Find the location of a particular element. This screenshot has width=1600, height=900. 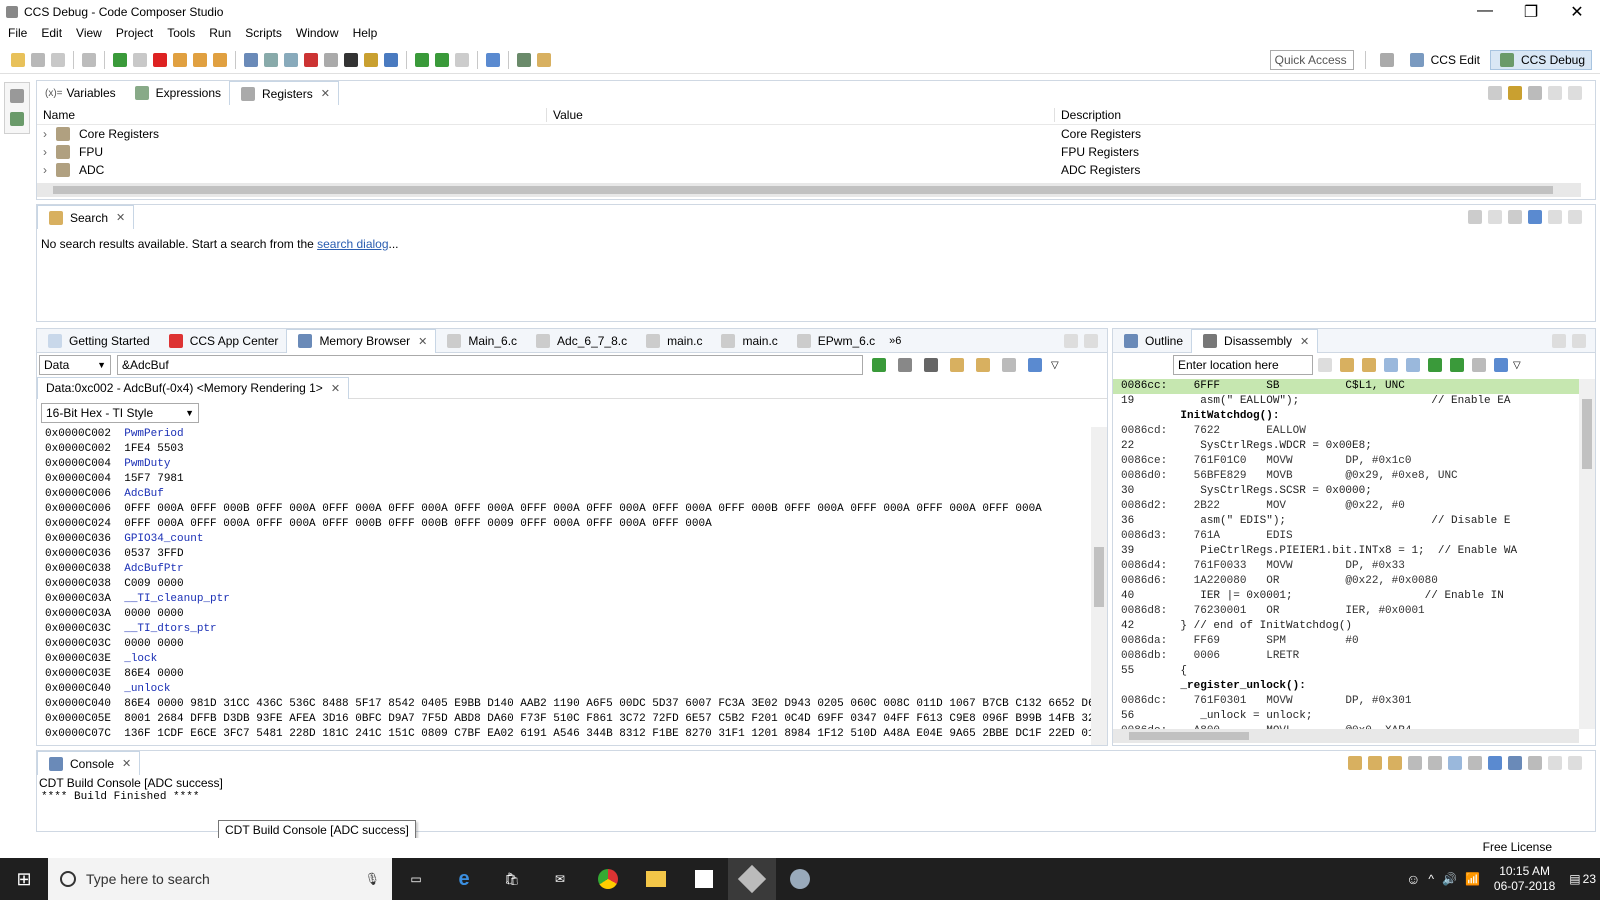

breakpoint-icon is located at coordinates (311, 59).